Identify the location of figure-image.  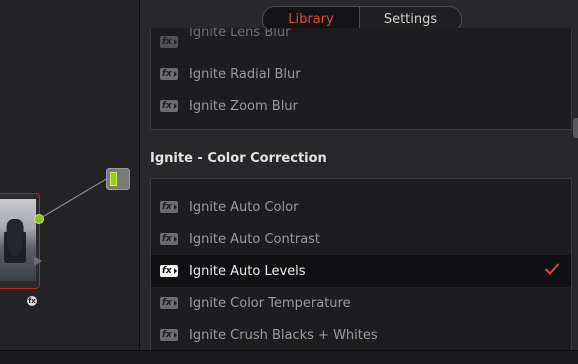
(15, 241).